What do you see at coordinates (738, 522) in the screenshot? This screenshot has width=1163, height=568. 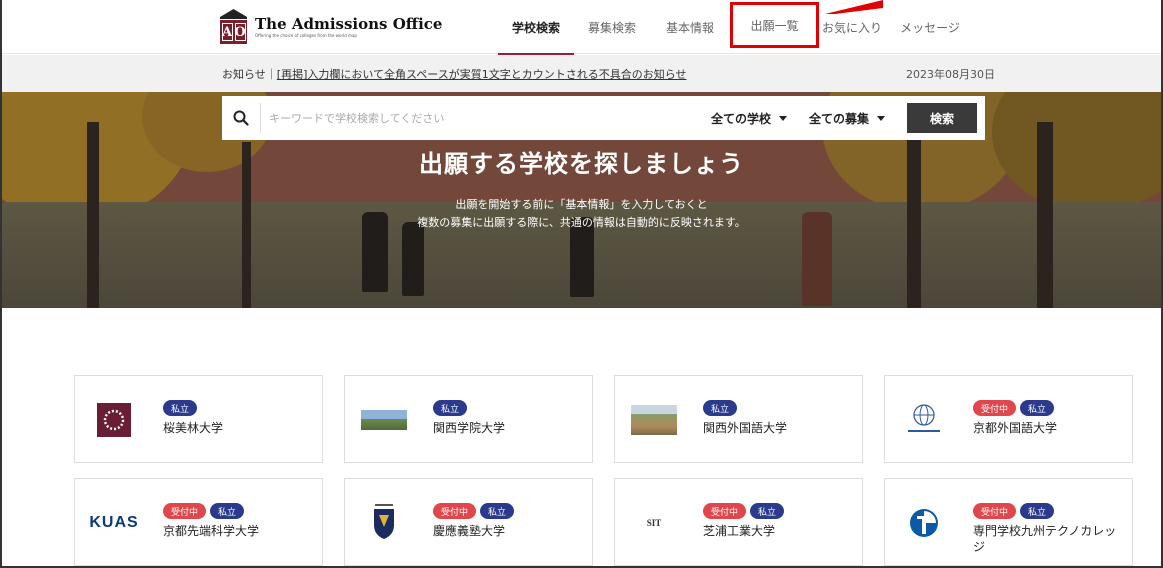 I see `school-card: SIT 受付中 私立 芝浦工業大学` at bounding box center [738, 522].